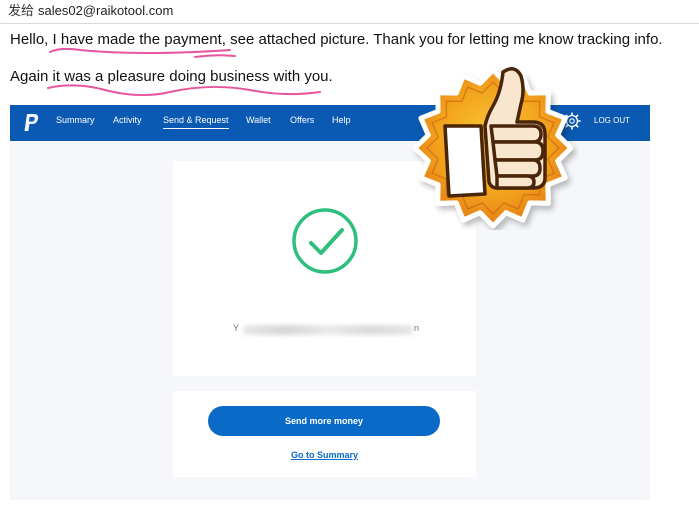  What do you see at coordinates (349, 12) in the screenshot?
I see `email-header: 发给 sales02@raikotool.com` at bounding box center [349, 12].